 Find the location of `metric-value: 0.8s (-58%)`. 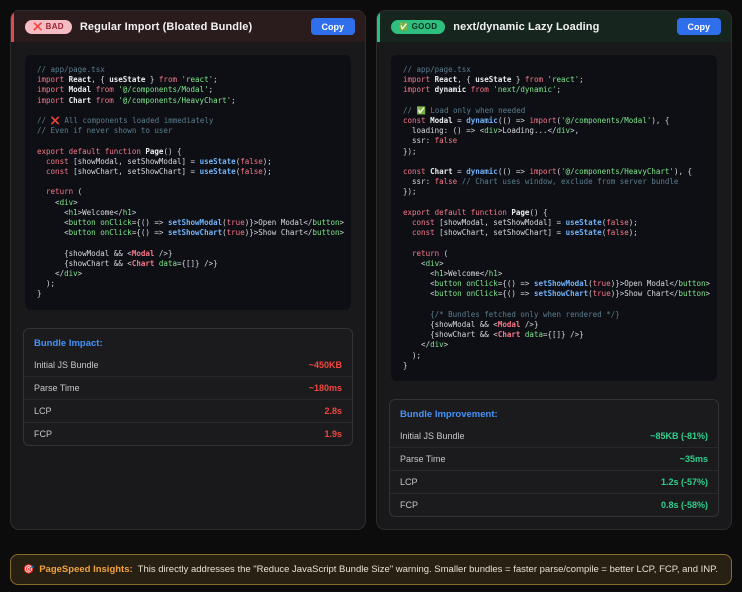

metric-value: 0.8s (-58%) is located at coordinates (684, 505).